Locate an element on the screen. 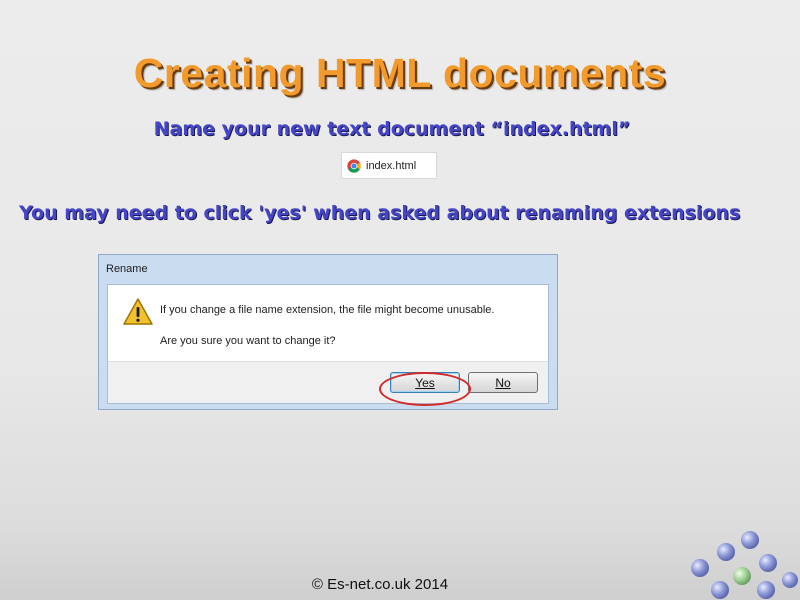 The image size is (800, 600). dialog-button-bar: Yes No is located at coordinates (328, 382).